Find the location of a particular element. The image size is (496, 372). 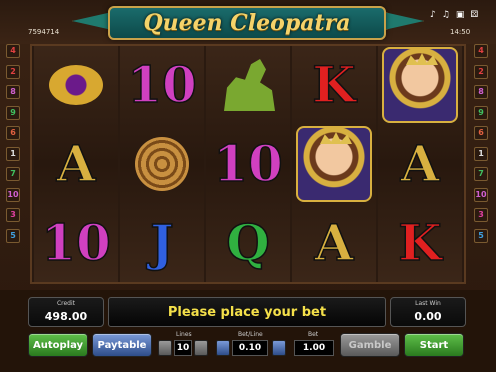

game-title: Queen Cleopatra is located at coordinates (247, 23).